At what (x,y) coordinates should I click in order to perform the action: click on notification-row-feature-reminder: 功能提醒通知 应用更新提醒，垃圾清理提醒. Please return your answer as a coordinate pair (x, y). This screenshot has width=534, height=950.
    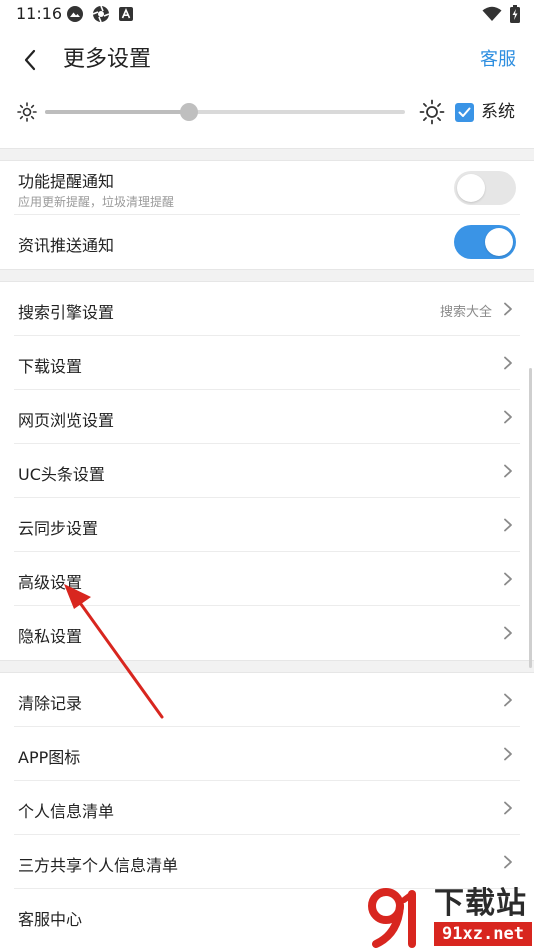
    Looking at the image, I should click on (267, 188).